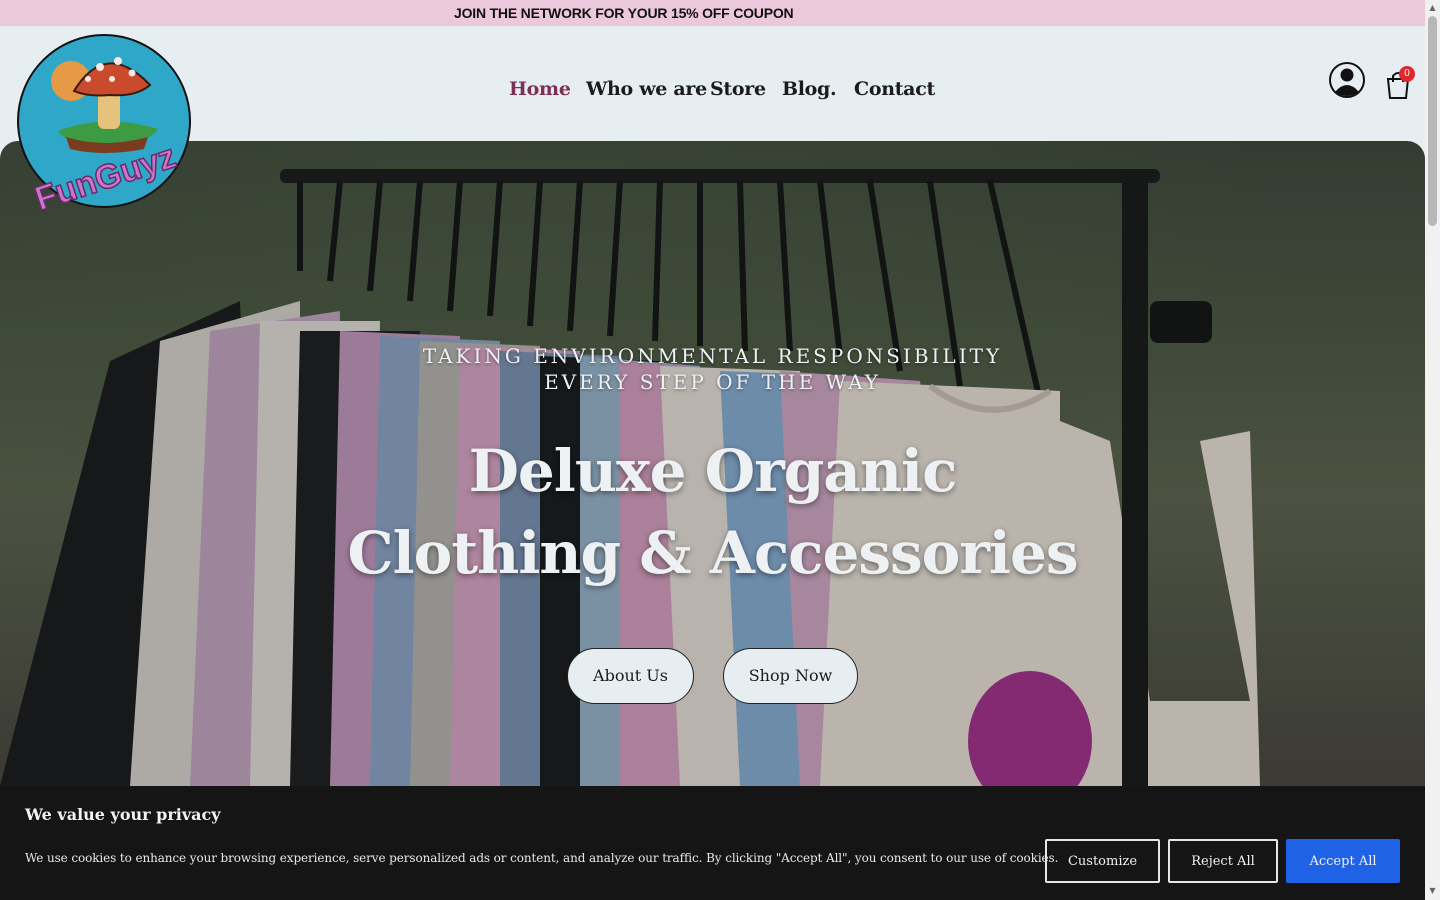 This screenshot has height=900, width=1440. Describe the element at coordinates (1432, 450) in the screenshot. I see `page-scrollbar: ▲ ▼` at that location.